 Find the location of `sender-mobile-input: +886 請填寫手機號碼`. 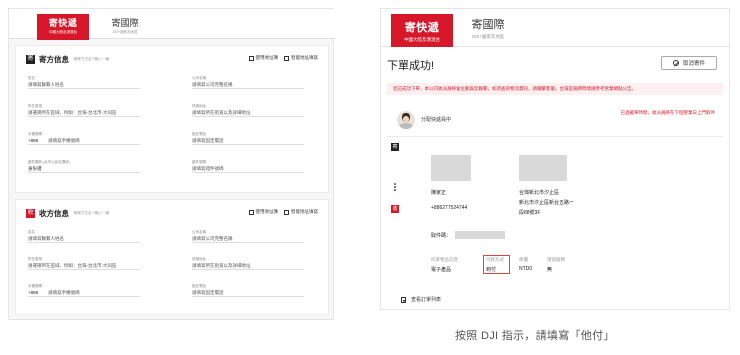

sender-mobile-input: +886 請填寫手機號碼 is located at coordinates (84, 141).